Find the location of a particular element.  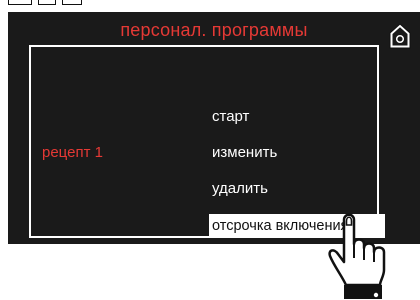

pointing-hand-icon is located at coordinates (357, 256).